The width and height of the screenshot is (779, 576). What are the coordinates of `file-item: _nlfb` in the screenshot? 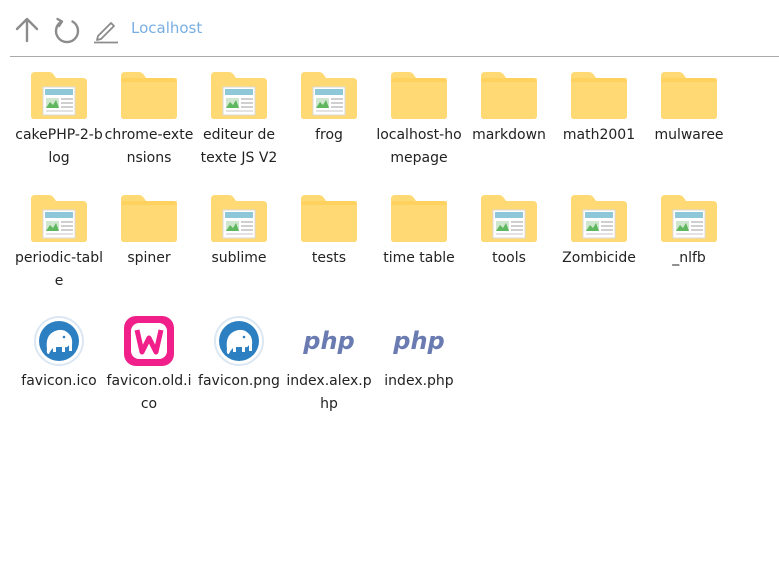 It's located at (689, 251).